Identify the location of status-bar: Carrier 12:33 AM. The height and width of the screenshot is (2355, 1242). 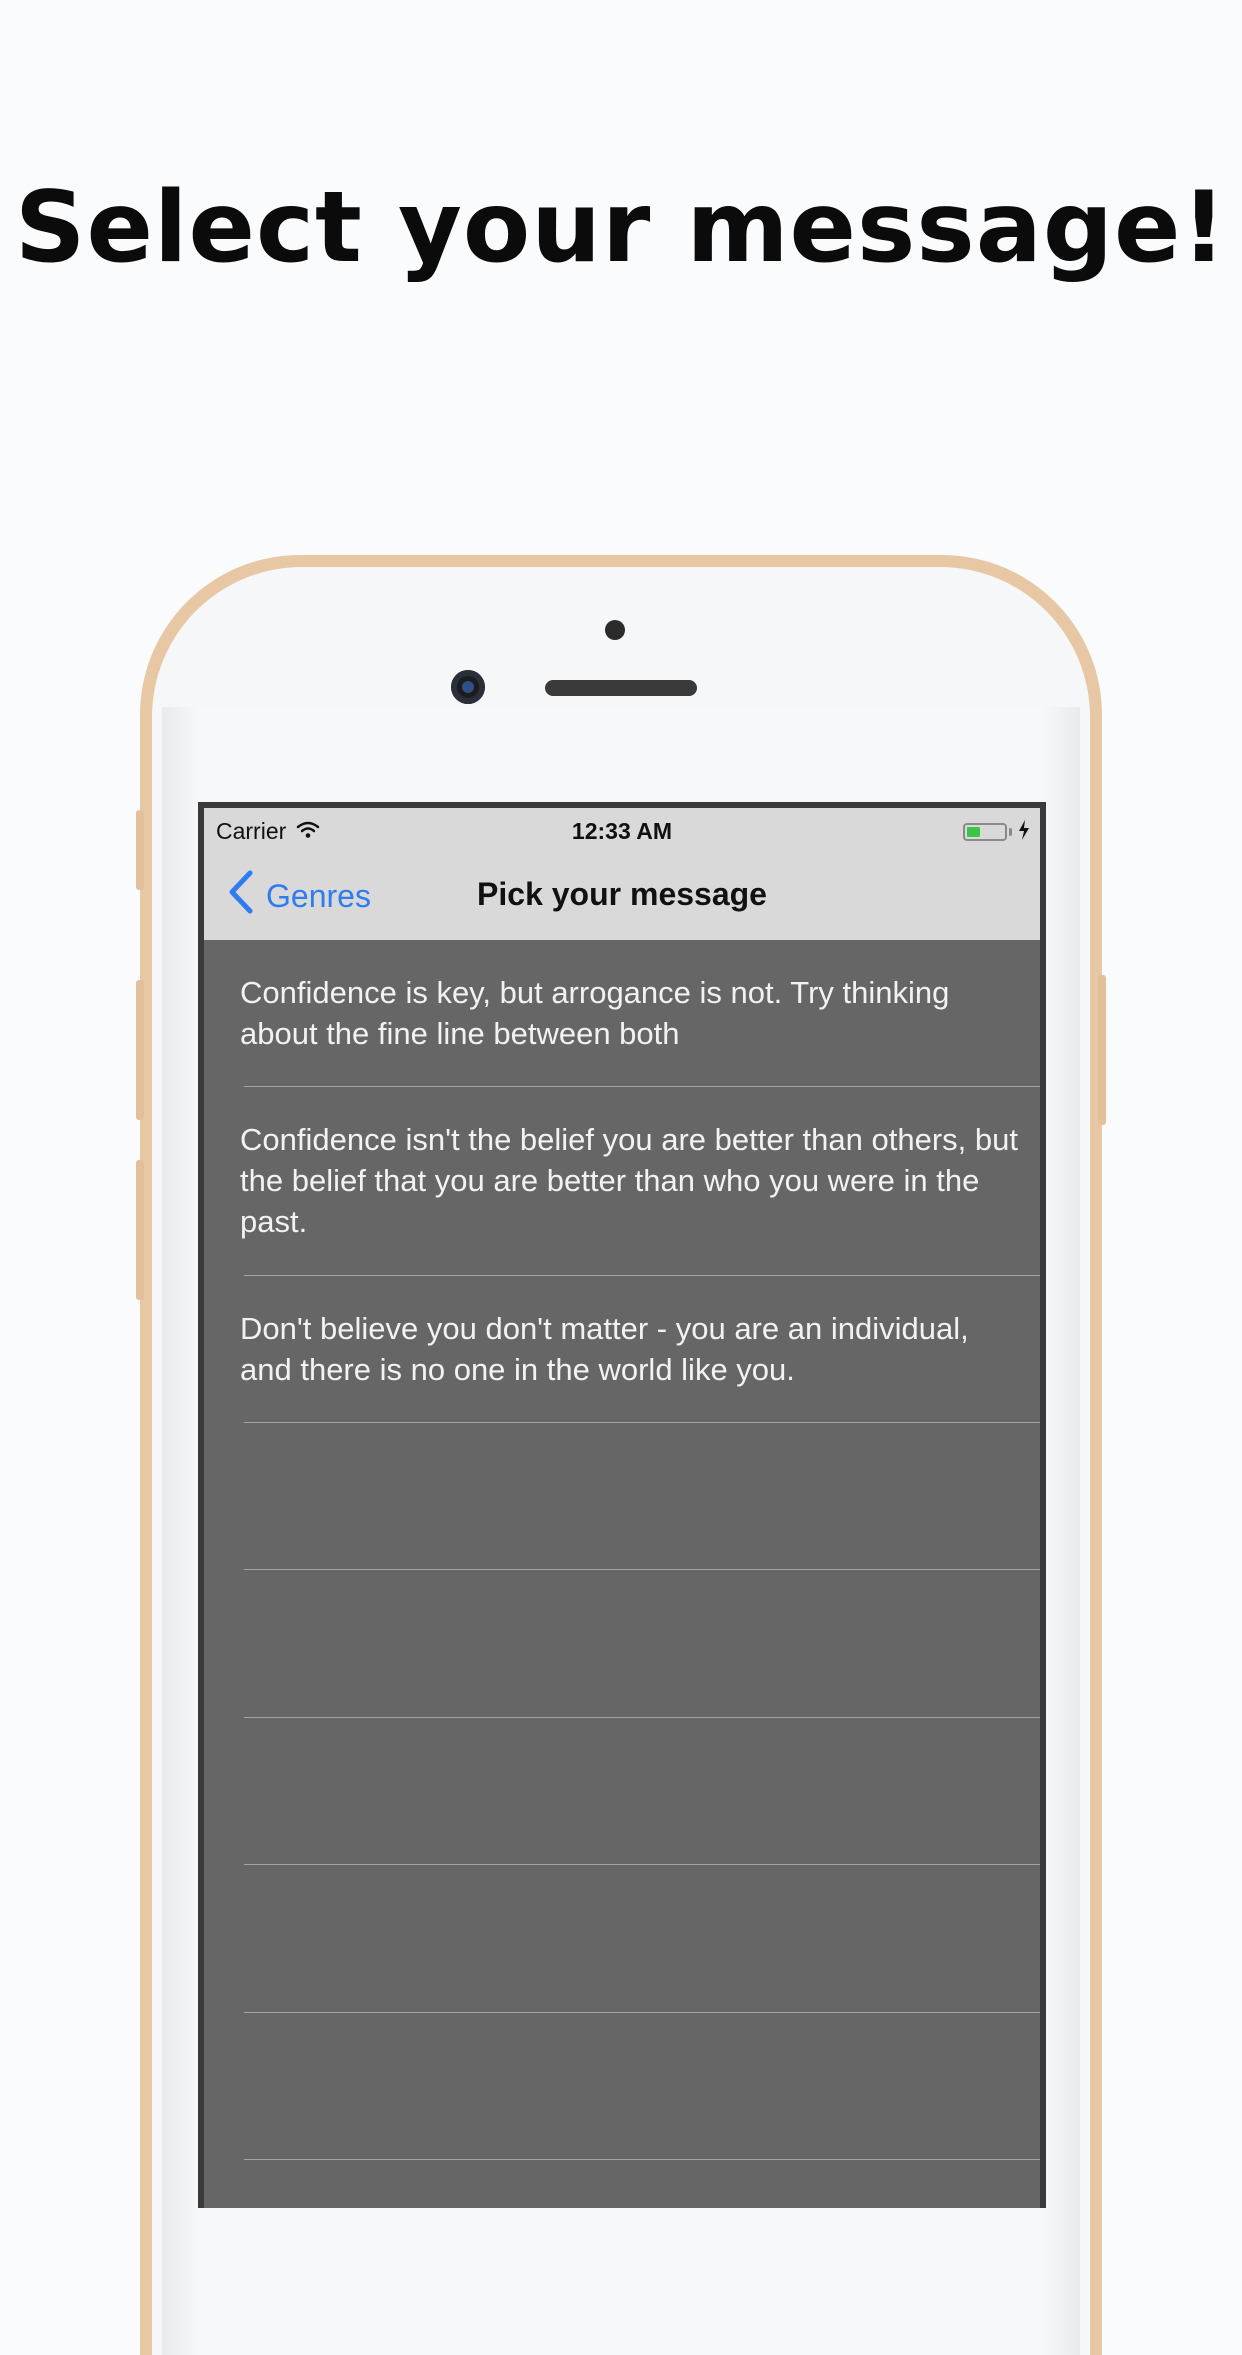
(622, 830).